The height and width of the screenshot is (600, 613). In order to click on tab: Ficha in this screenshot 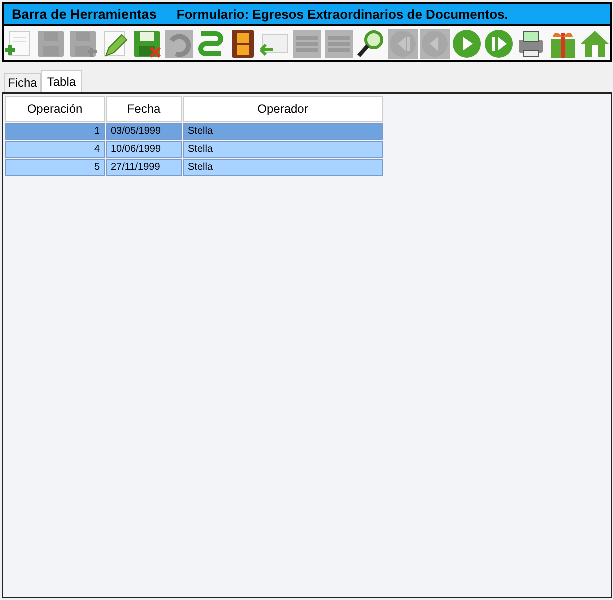, I will do `click(23, 82)`.